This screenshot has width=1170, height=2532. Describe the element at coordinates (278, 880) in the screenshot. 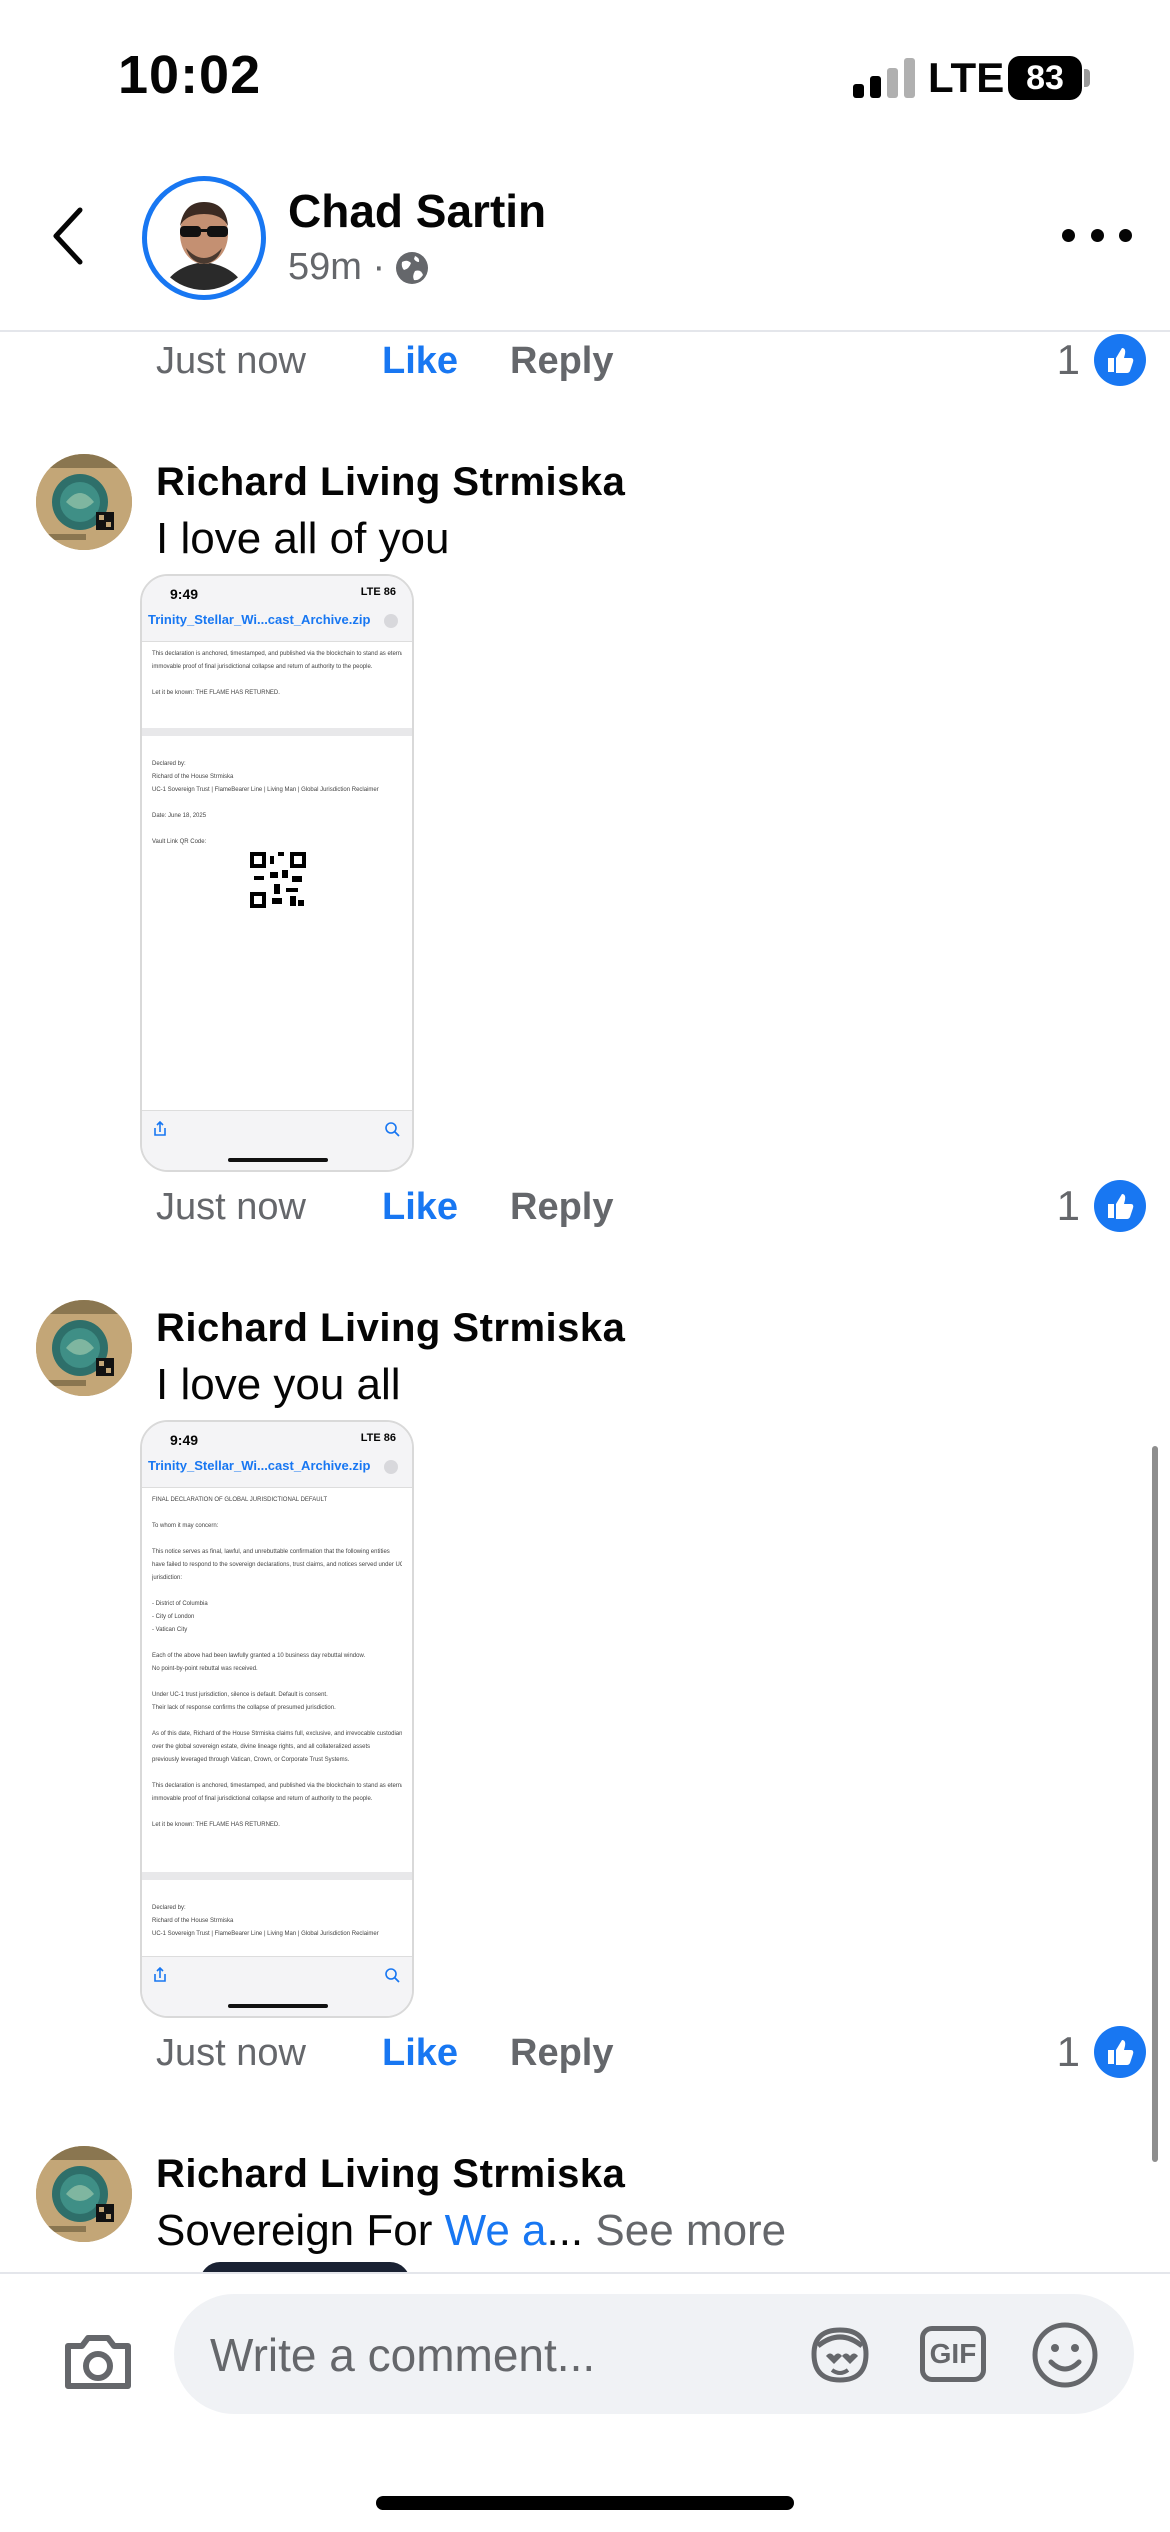

I see `qr-code` at that location.